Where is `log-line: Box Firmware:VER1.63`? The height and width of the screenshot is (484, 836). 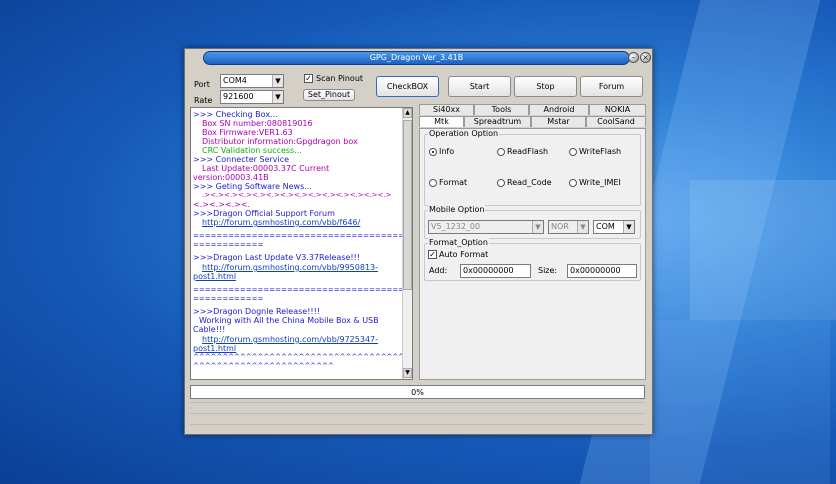 log-line: Box Firmware:VER1.63 is located at coordinates (247, 132).